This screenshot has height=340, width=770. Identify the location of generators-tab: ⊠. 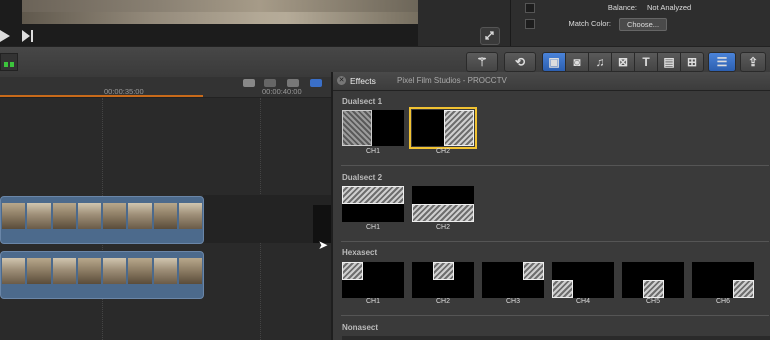
(623, 62).